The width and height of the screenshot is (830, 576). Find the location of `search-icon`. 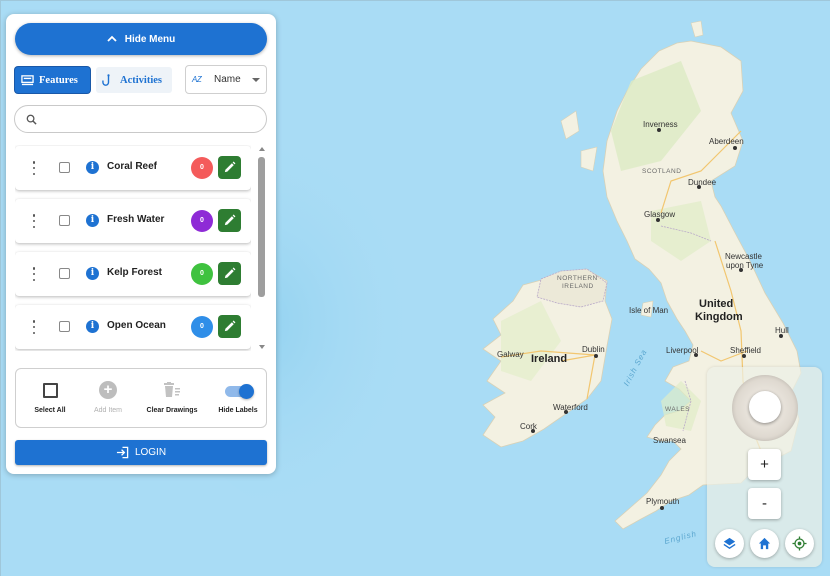

search-icon is located at coordinates (31, 119).